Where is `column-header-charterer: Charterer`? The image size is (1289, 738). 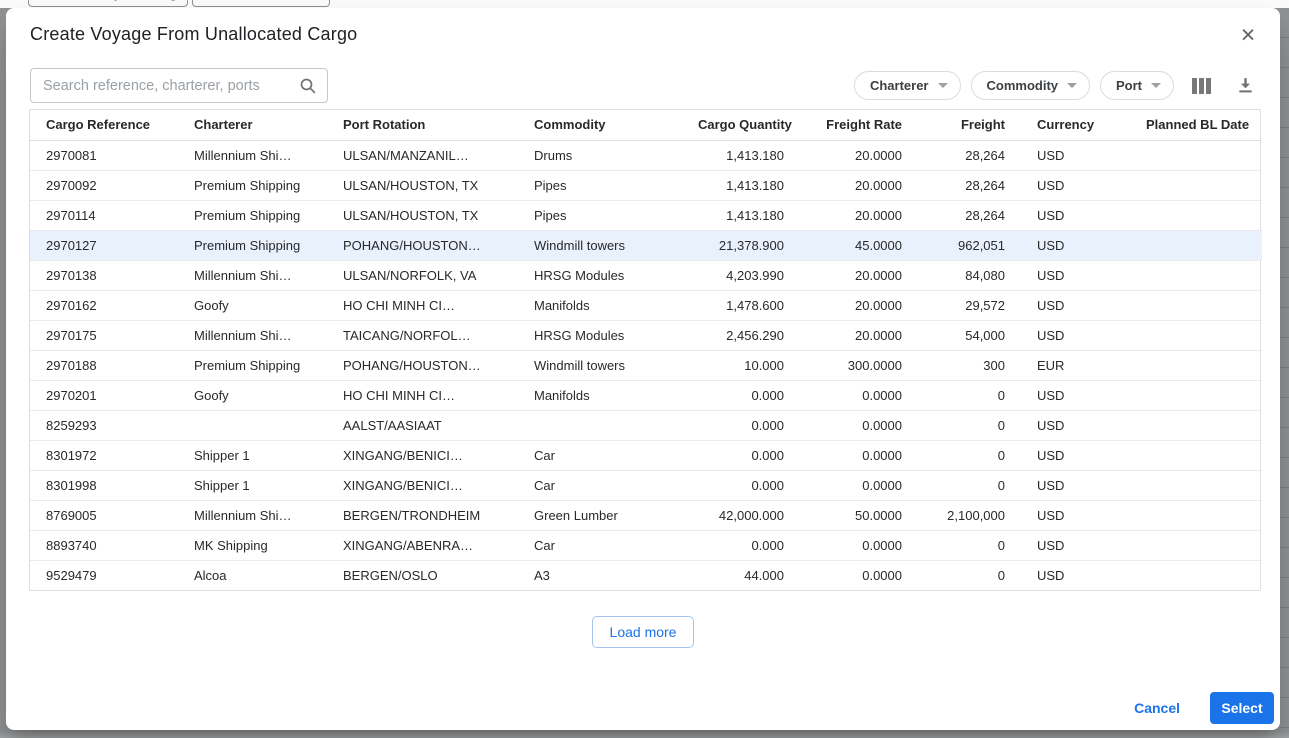
column-header-charterer: Charterer is located at coordinates (252, 125).